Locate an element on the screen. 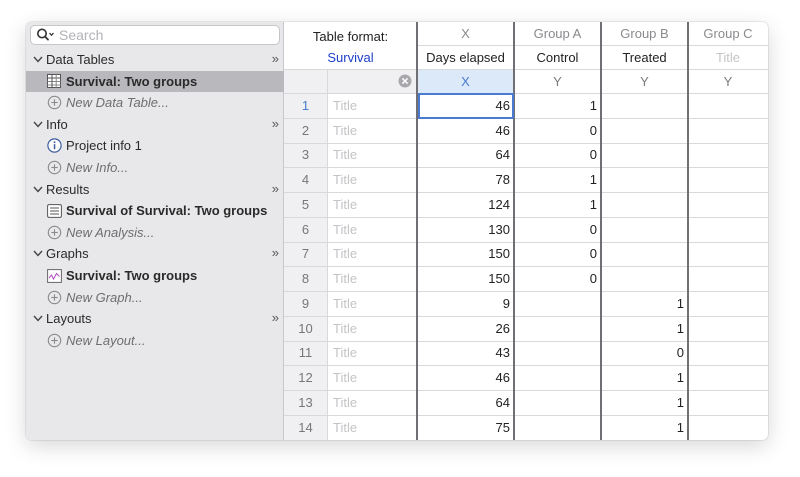 The height and width of the screenshot is (477, 800). column-title-field: Control is located at coordinates (557, 57).